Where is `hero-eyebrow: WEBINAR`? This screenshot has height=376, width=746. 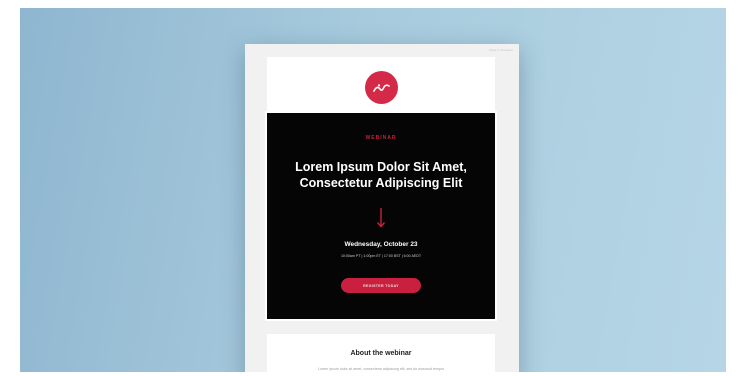
hero-eyebrow: WEBINAR is located at coordinates (381, 138).